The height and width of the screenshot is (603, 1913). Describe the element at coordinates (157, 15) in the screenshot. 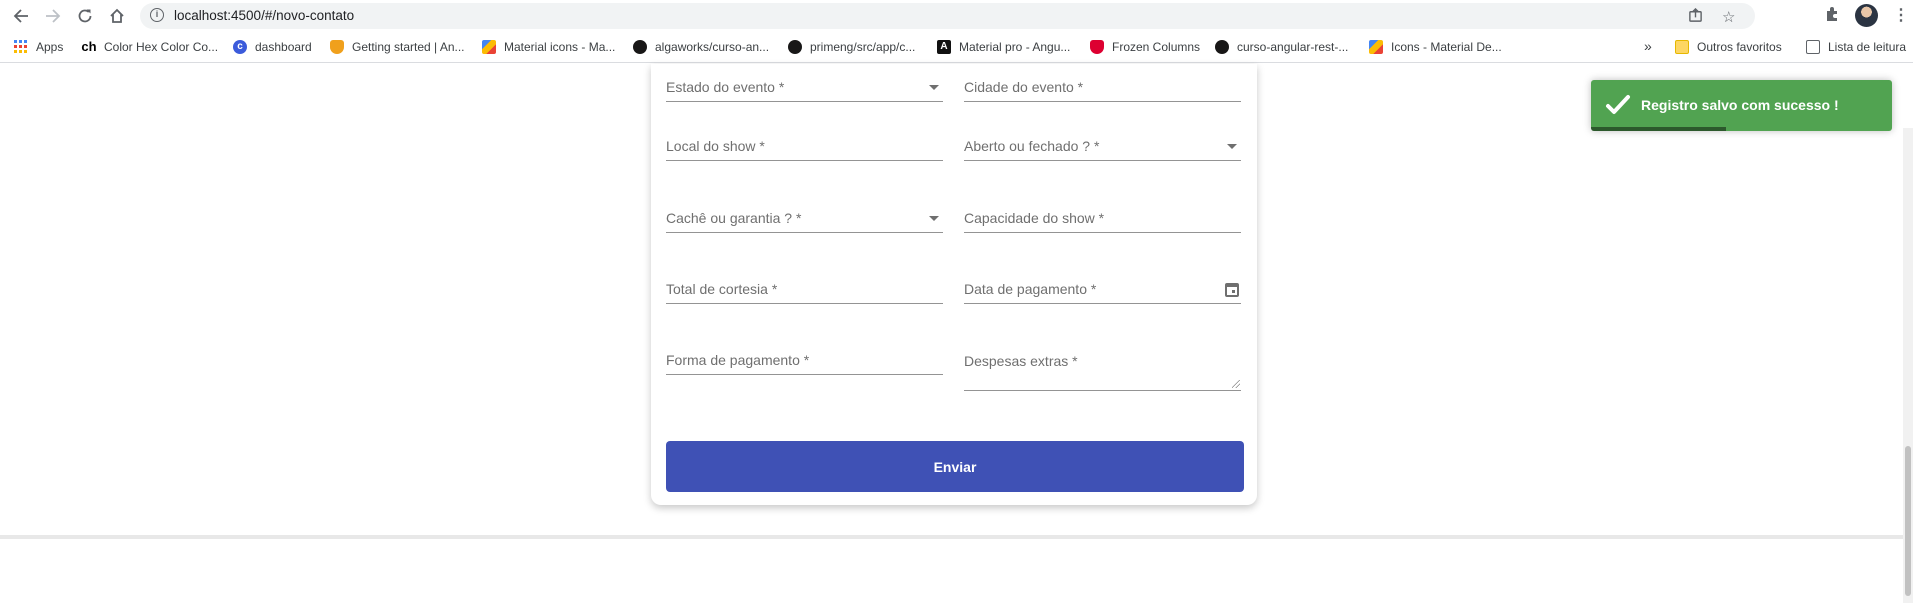

I see `site-info-icon: i` at that location.